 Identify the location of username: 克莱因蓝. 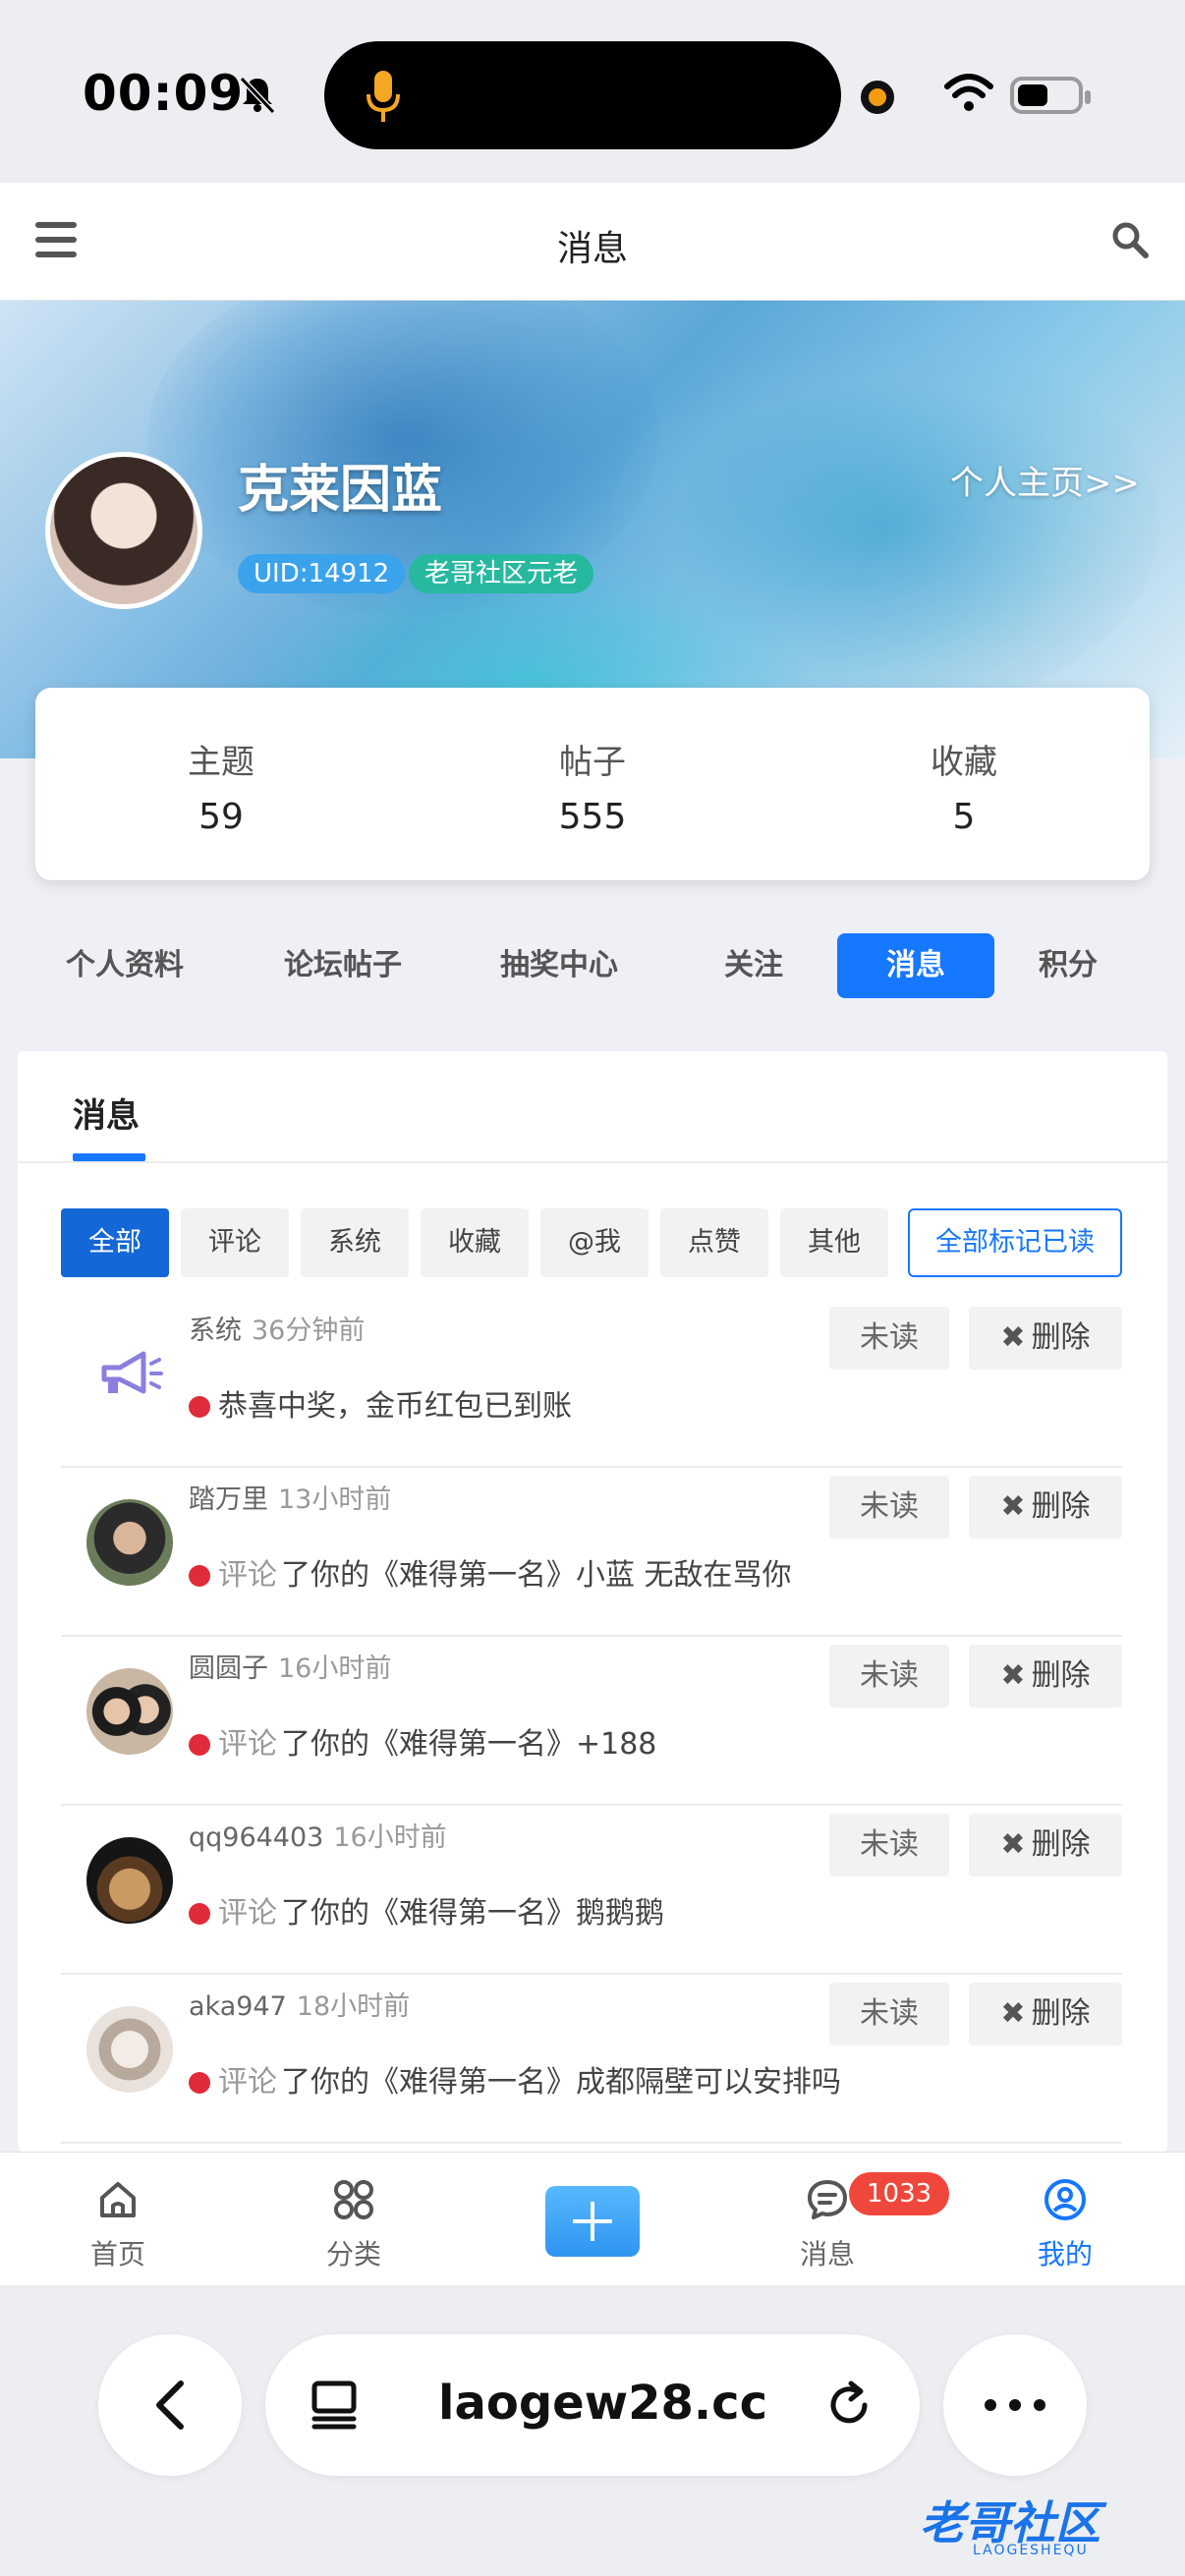
(341, 490).